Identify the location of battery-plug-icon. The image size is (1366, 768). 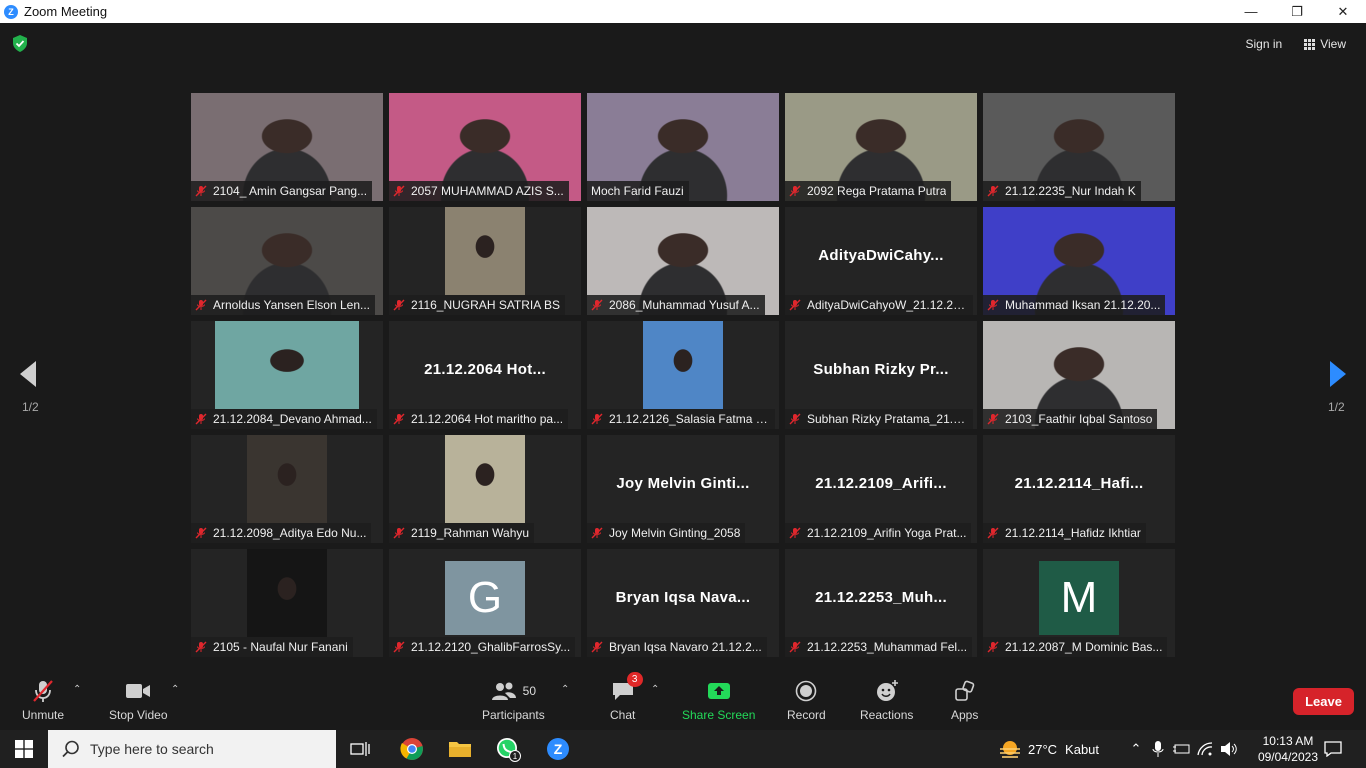
(1181, 749).